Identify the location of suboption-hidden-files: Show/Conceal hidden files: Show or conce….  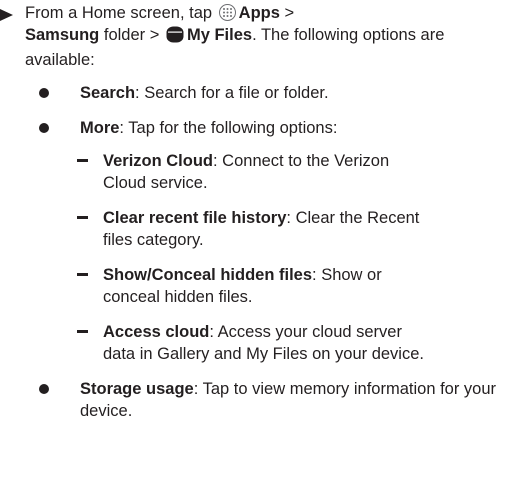
(296, 286).